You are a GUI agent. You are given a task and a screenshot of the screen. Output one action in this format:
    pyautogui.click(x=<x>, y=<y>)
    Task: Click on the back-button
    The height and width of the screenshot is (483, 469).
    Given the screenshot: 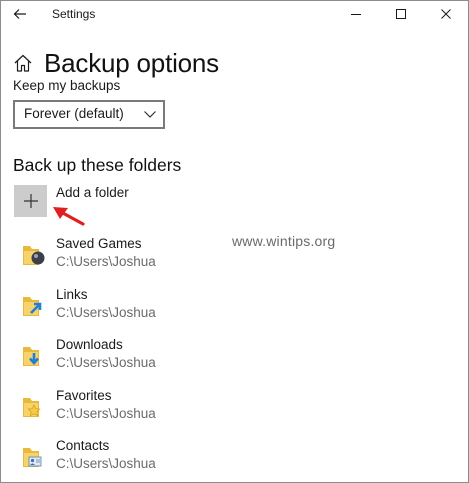 What is the action you would take?
    pyautogui.click(x=20, y=14)
    